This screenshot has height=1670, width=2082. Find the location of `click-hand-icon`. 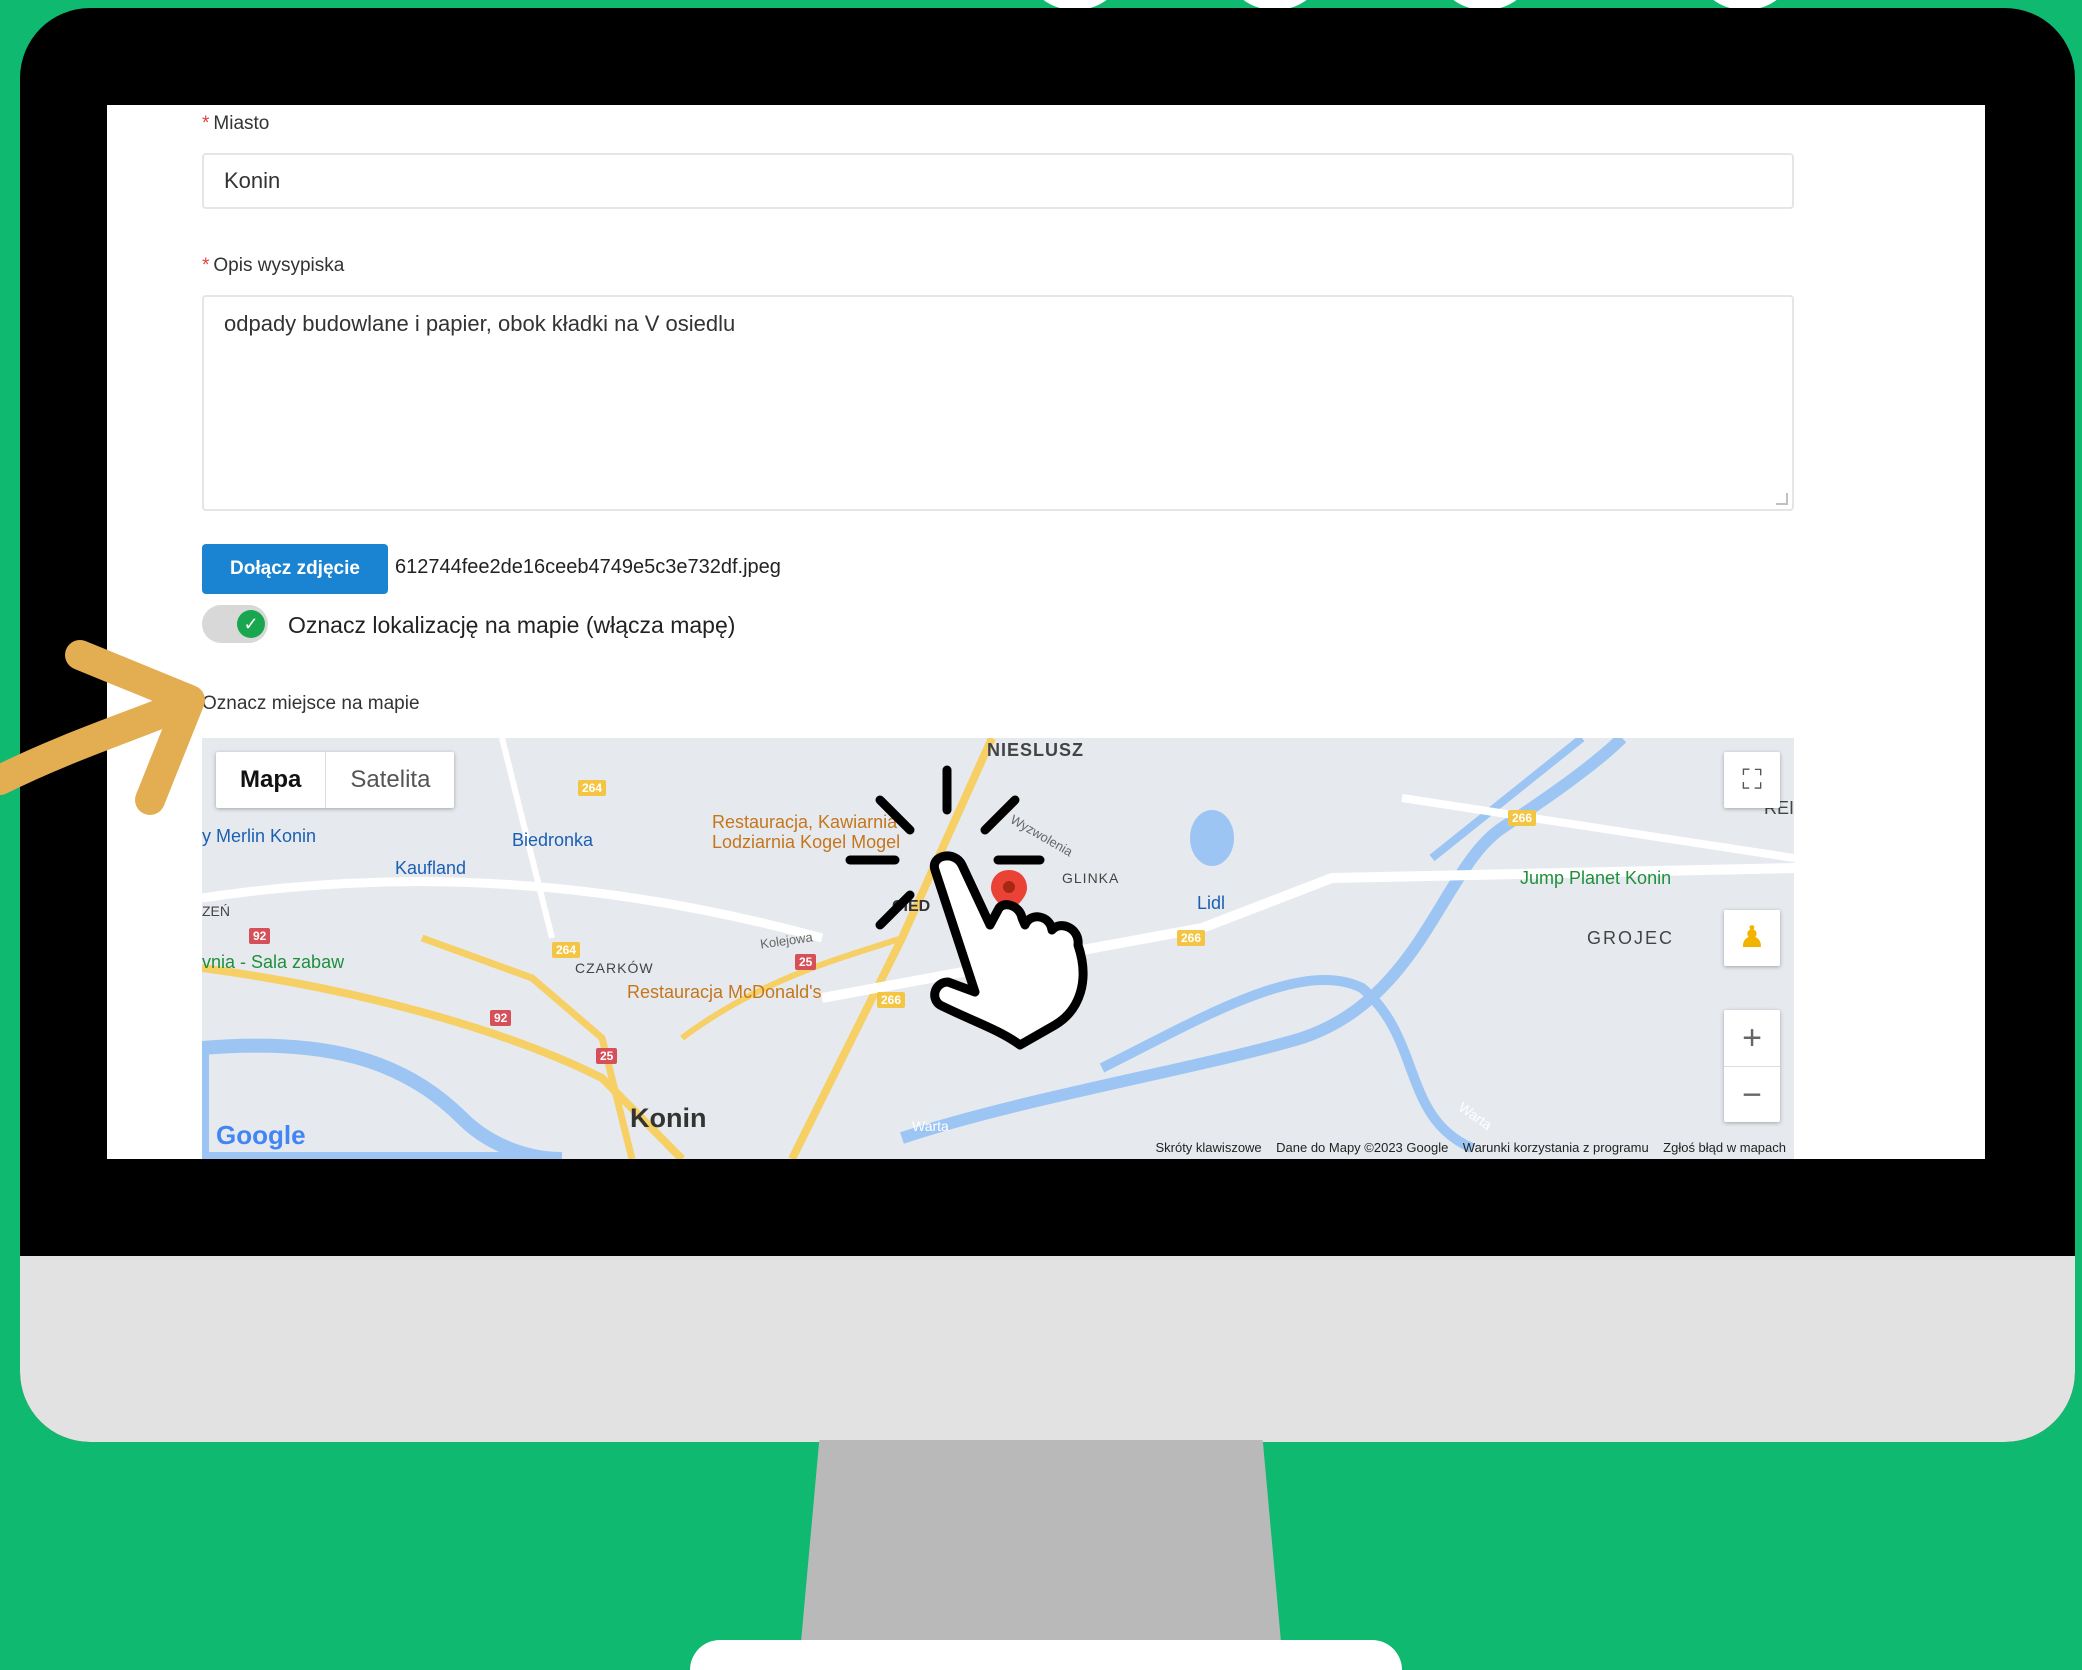

click-hand-icon is located at coordinates (966, 907).